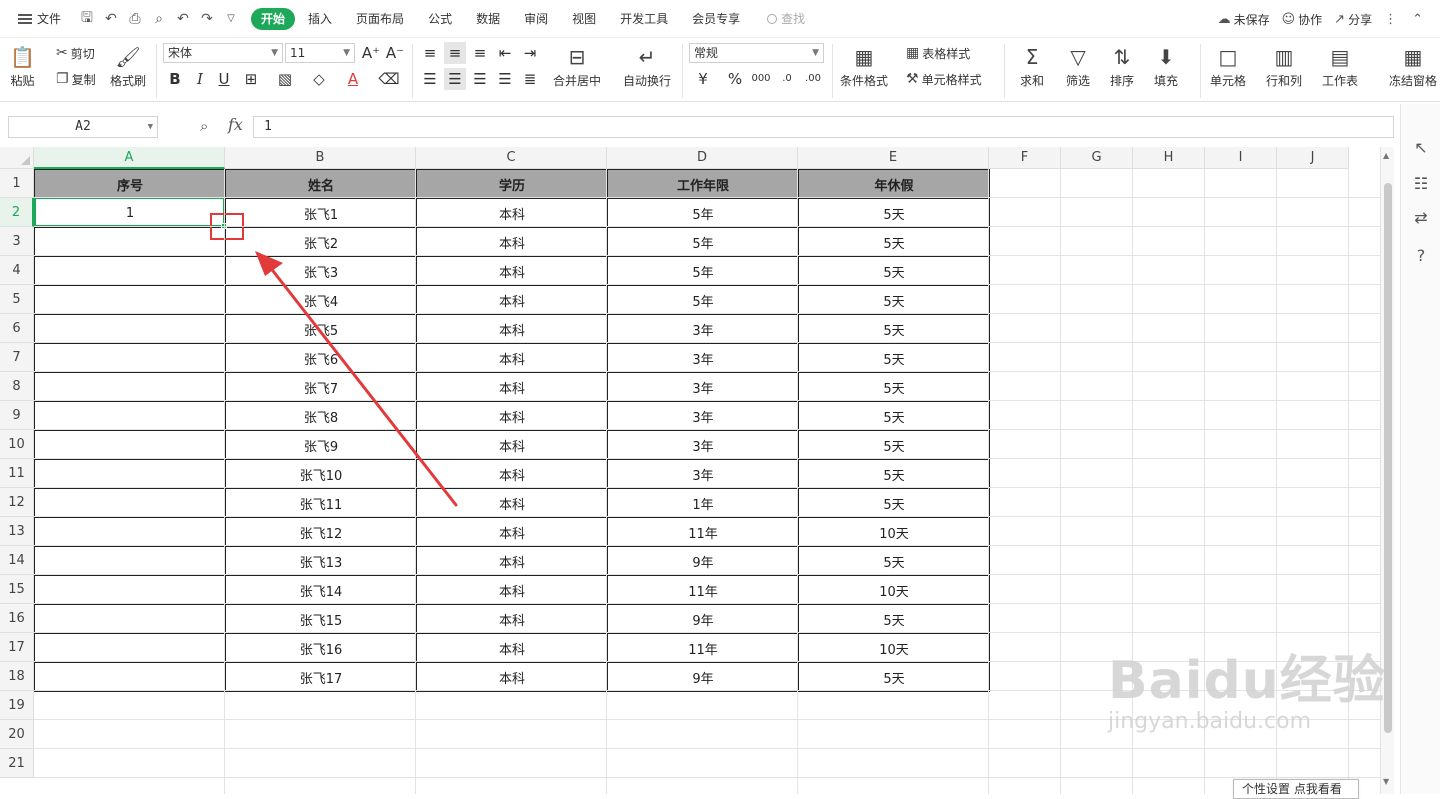  What do you see at coordinates (321, 503) in the screenshot?
I see `table-cell: 张飞11` at bounding box center [321, 503].